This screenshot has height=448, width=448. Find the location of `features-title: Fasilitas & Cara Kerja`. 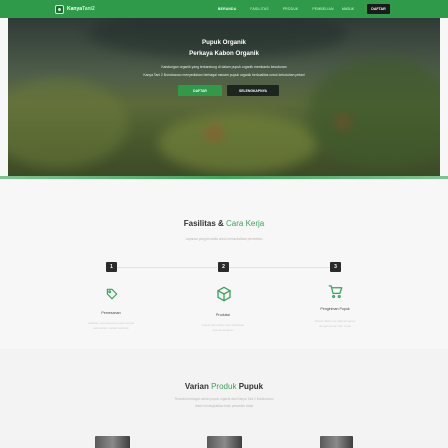

features-title: Fasilitas & Cara Kerja is located at coordinates (224, 223).